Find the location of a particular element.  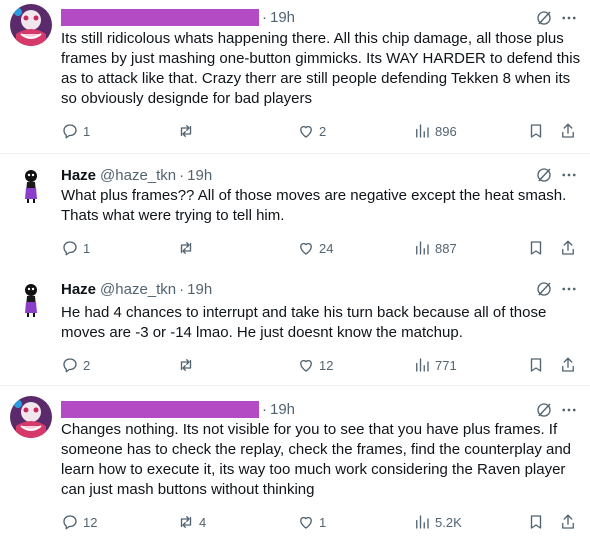

reply-count: 12 is located at coordinates (90, 522).